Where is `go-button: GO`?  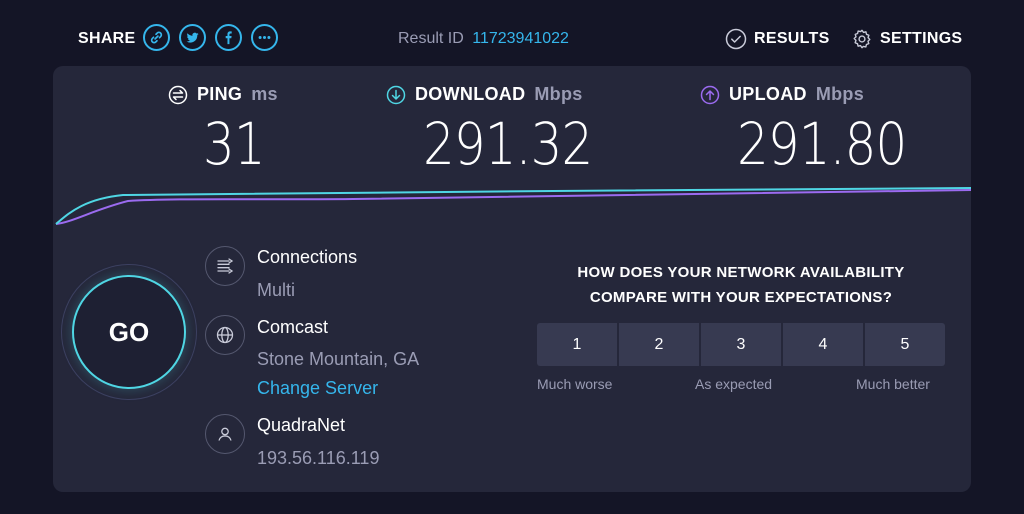
go-button: GO is located at coordinates (129, 332).